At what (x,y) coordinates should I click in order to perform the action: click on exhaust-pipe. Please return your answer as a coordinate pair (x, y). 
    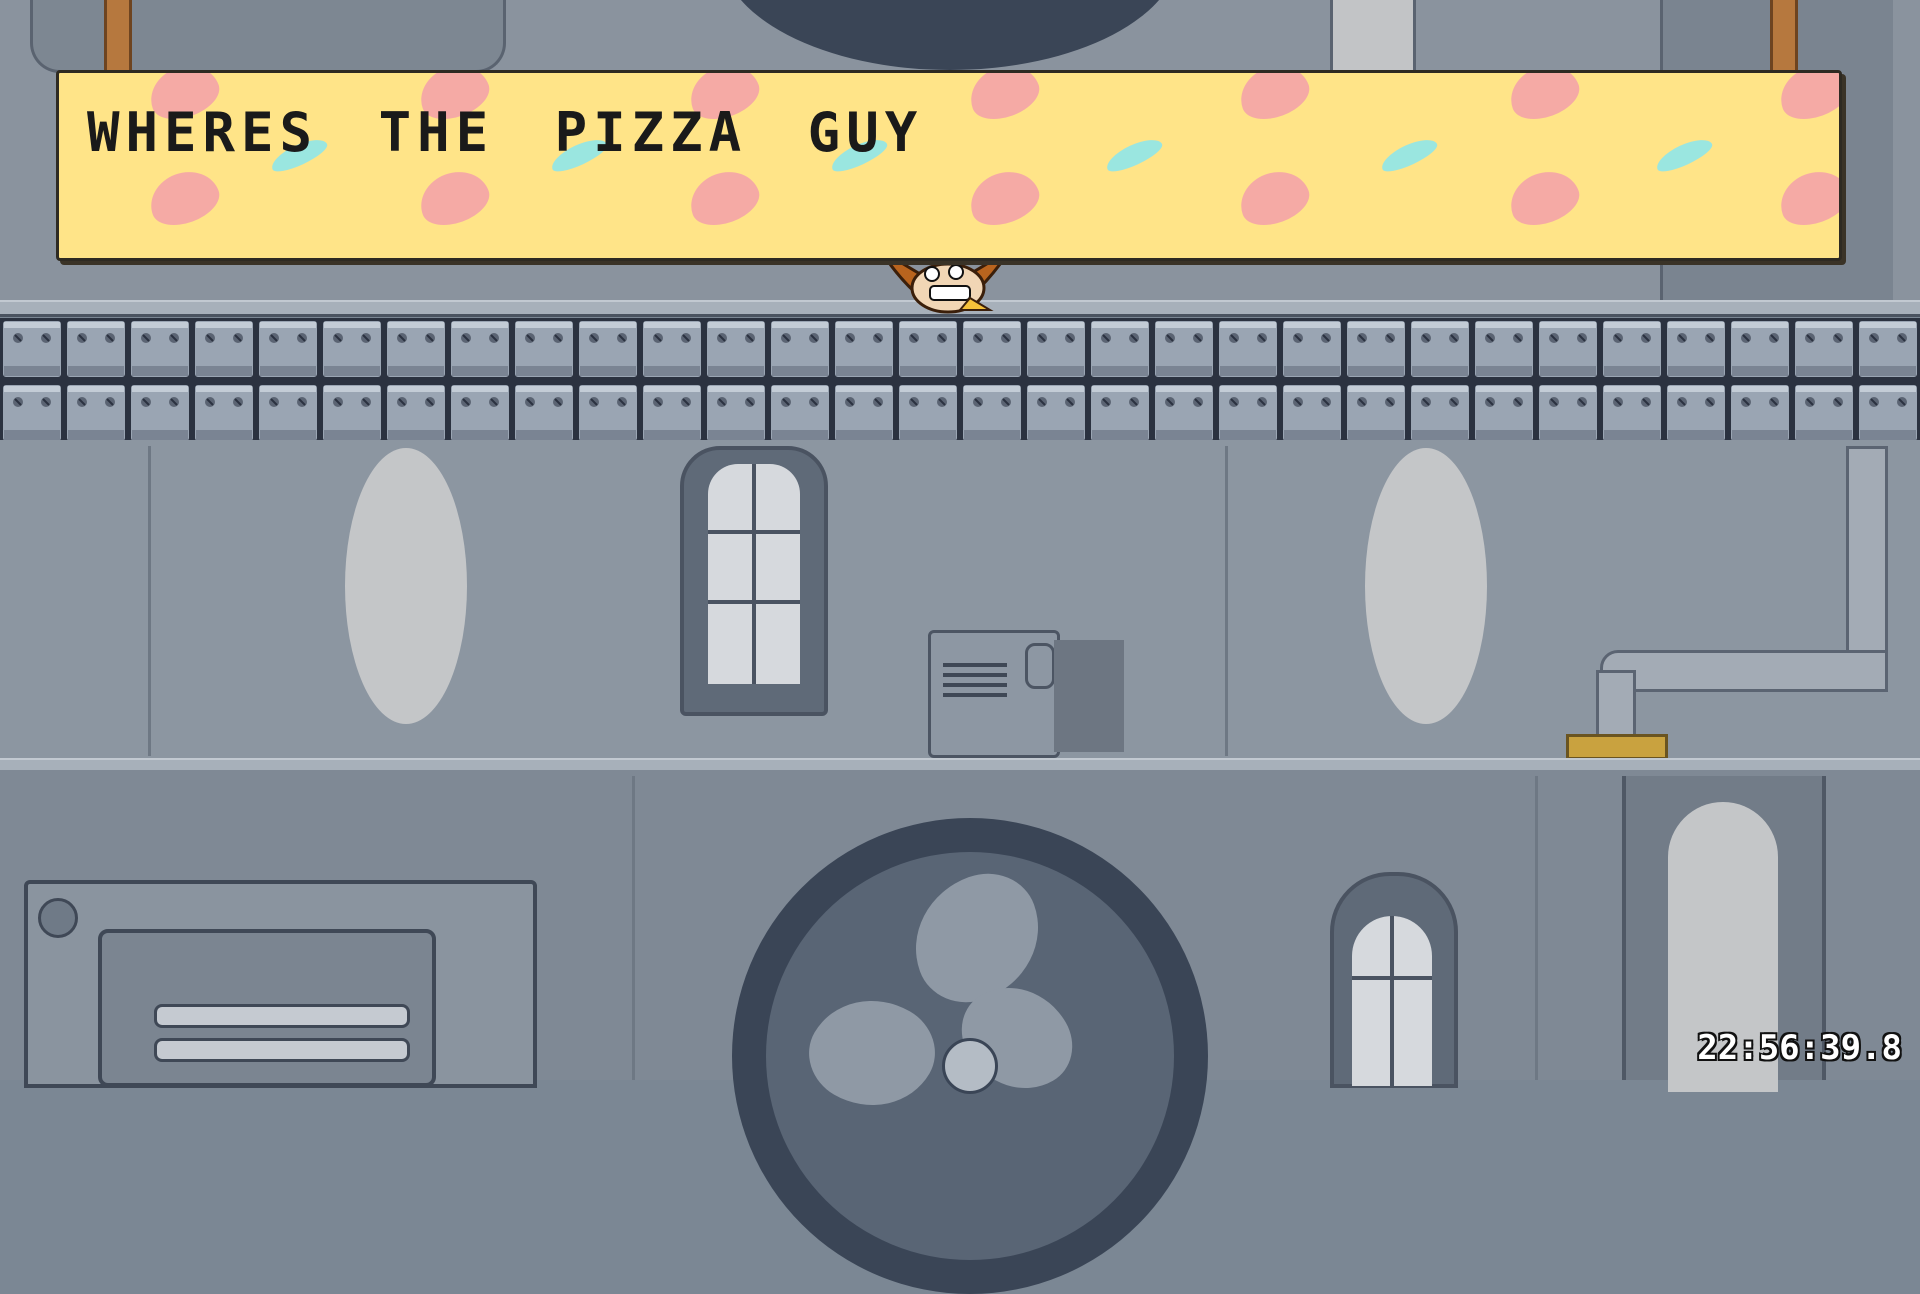
    Looking at the image, I should click on (1867, 559).